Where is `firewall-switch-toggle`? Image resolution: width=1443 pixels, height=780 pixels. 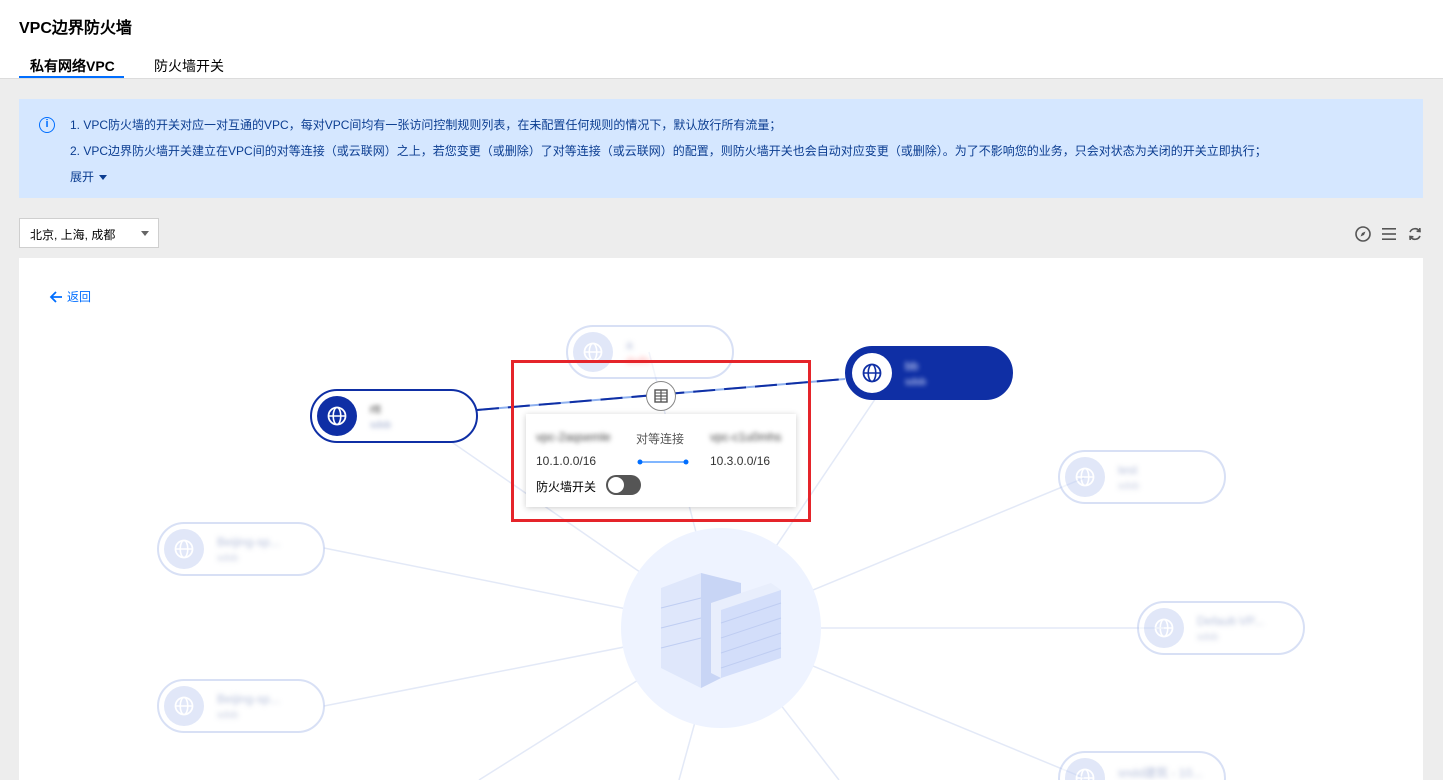 firewall-switch-toggle is located at coordinates (623, 485).